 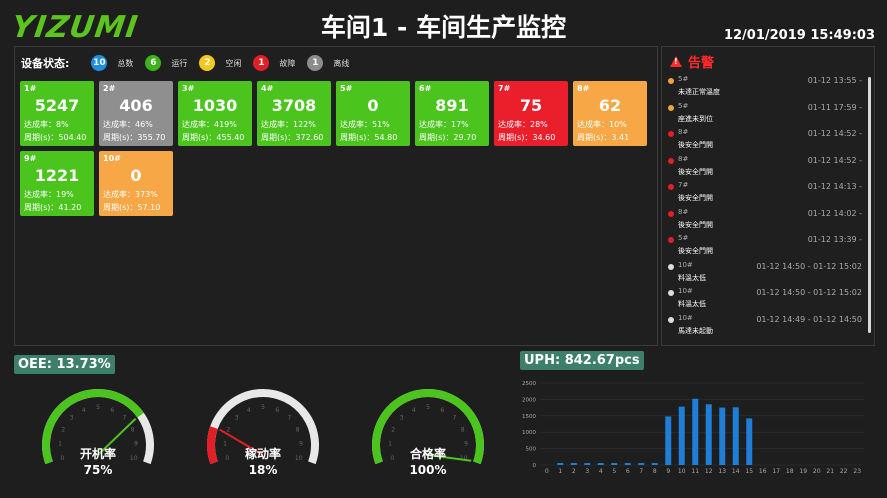 What do you see at coordinates (695, 145) in the screenshot?
I see `alarm-message: 後安全門開` at bounding box center [695, 145].